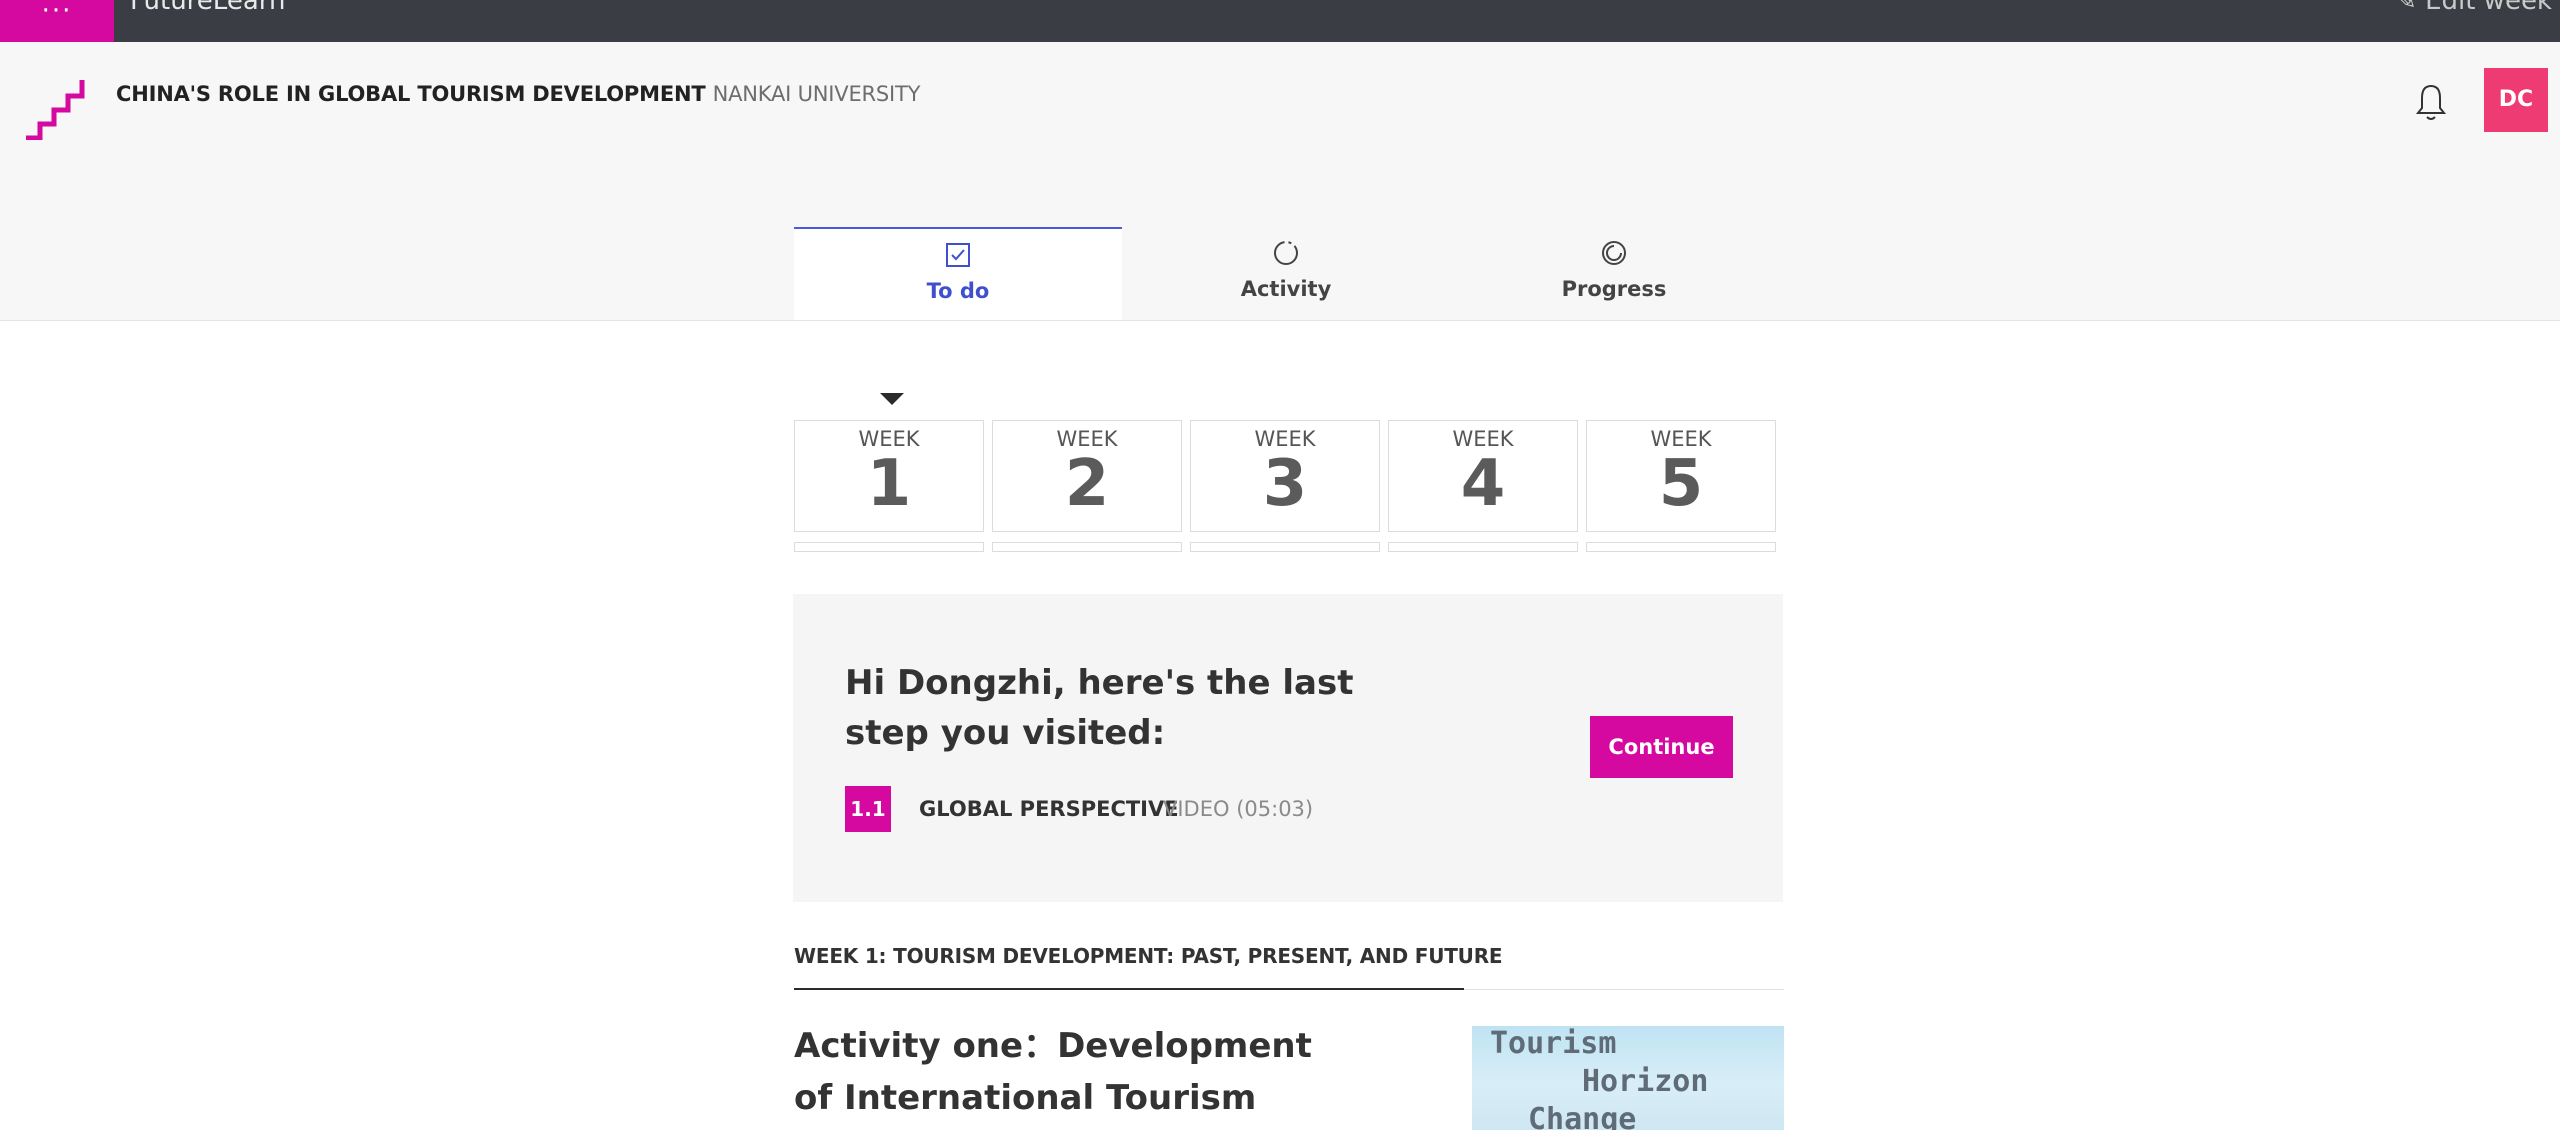  I want to click on tab-progress: Progress, so click(1614, 273).